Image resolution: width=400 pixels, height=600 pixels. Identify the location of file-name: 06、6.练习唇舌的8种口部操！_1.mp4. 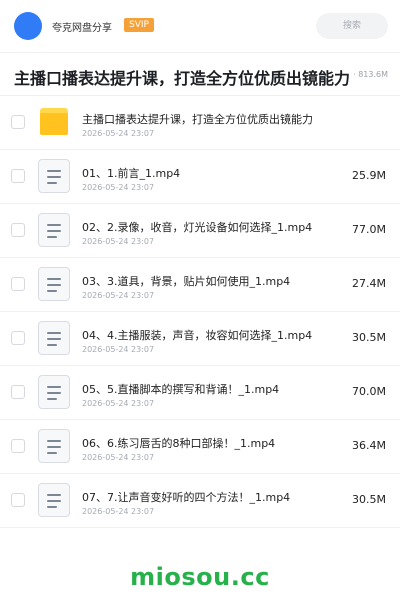
(178, 443).